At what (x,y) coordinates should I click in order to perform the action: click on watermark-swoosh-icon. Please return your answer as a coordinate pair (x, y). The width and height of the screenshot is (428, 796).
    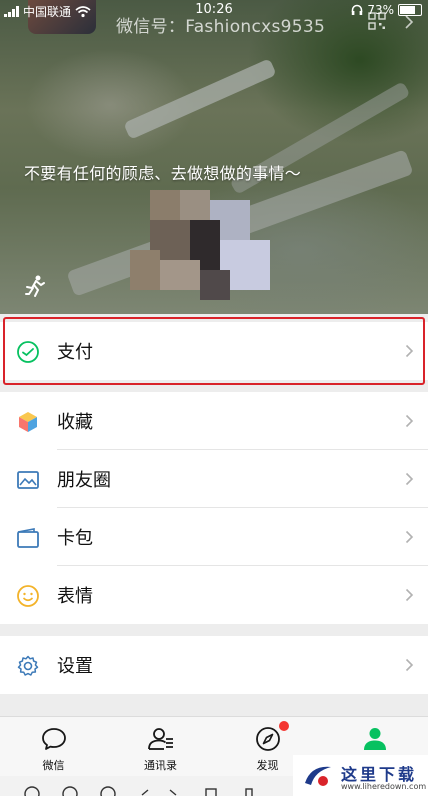
    Looking at the image, I should click on (318, 776).